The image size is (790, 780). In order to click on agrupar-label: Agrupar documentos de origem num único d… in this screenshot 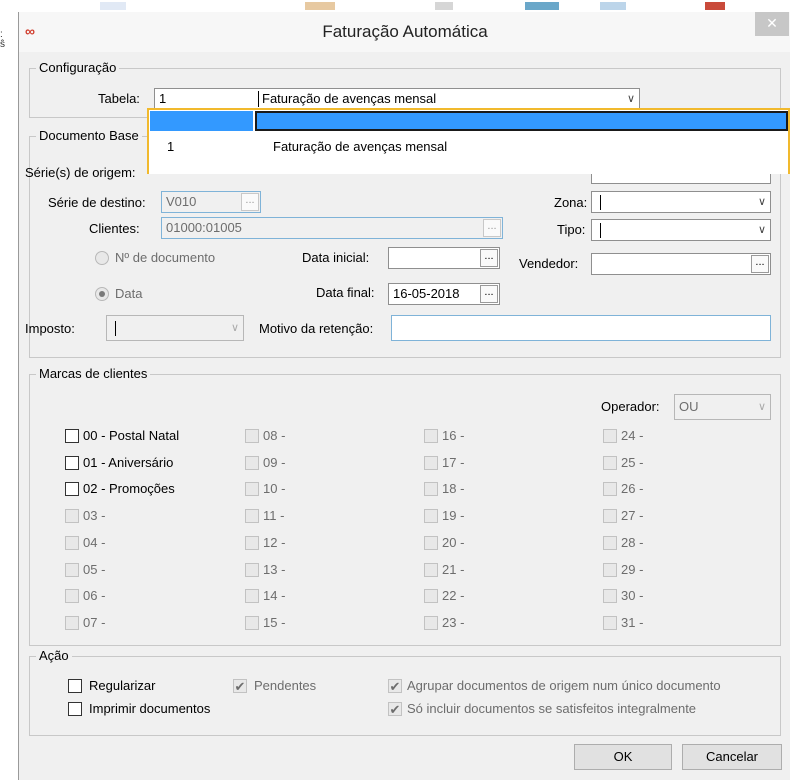, I will do `click(564, 685)`.